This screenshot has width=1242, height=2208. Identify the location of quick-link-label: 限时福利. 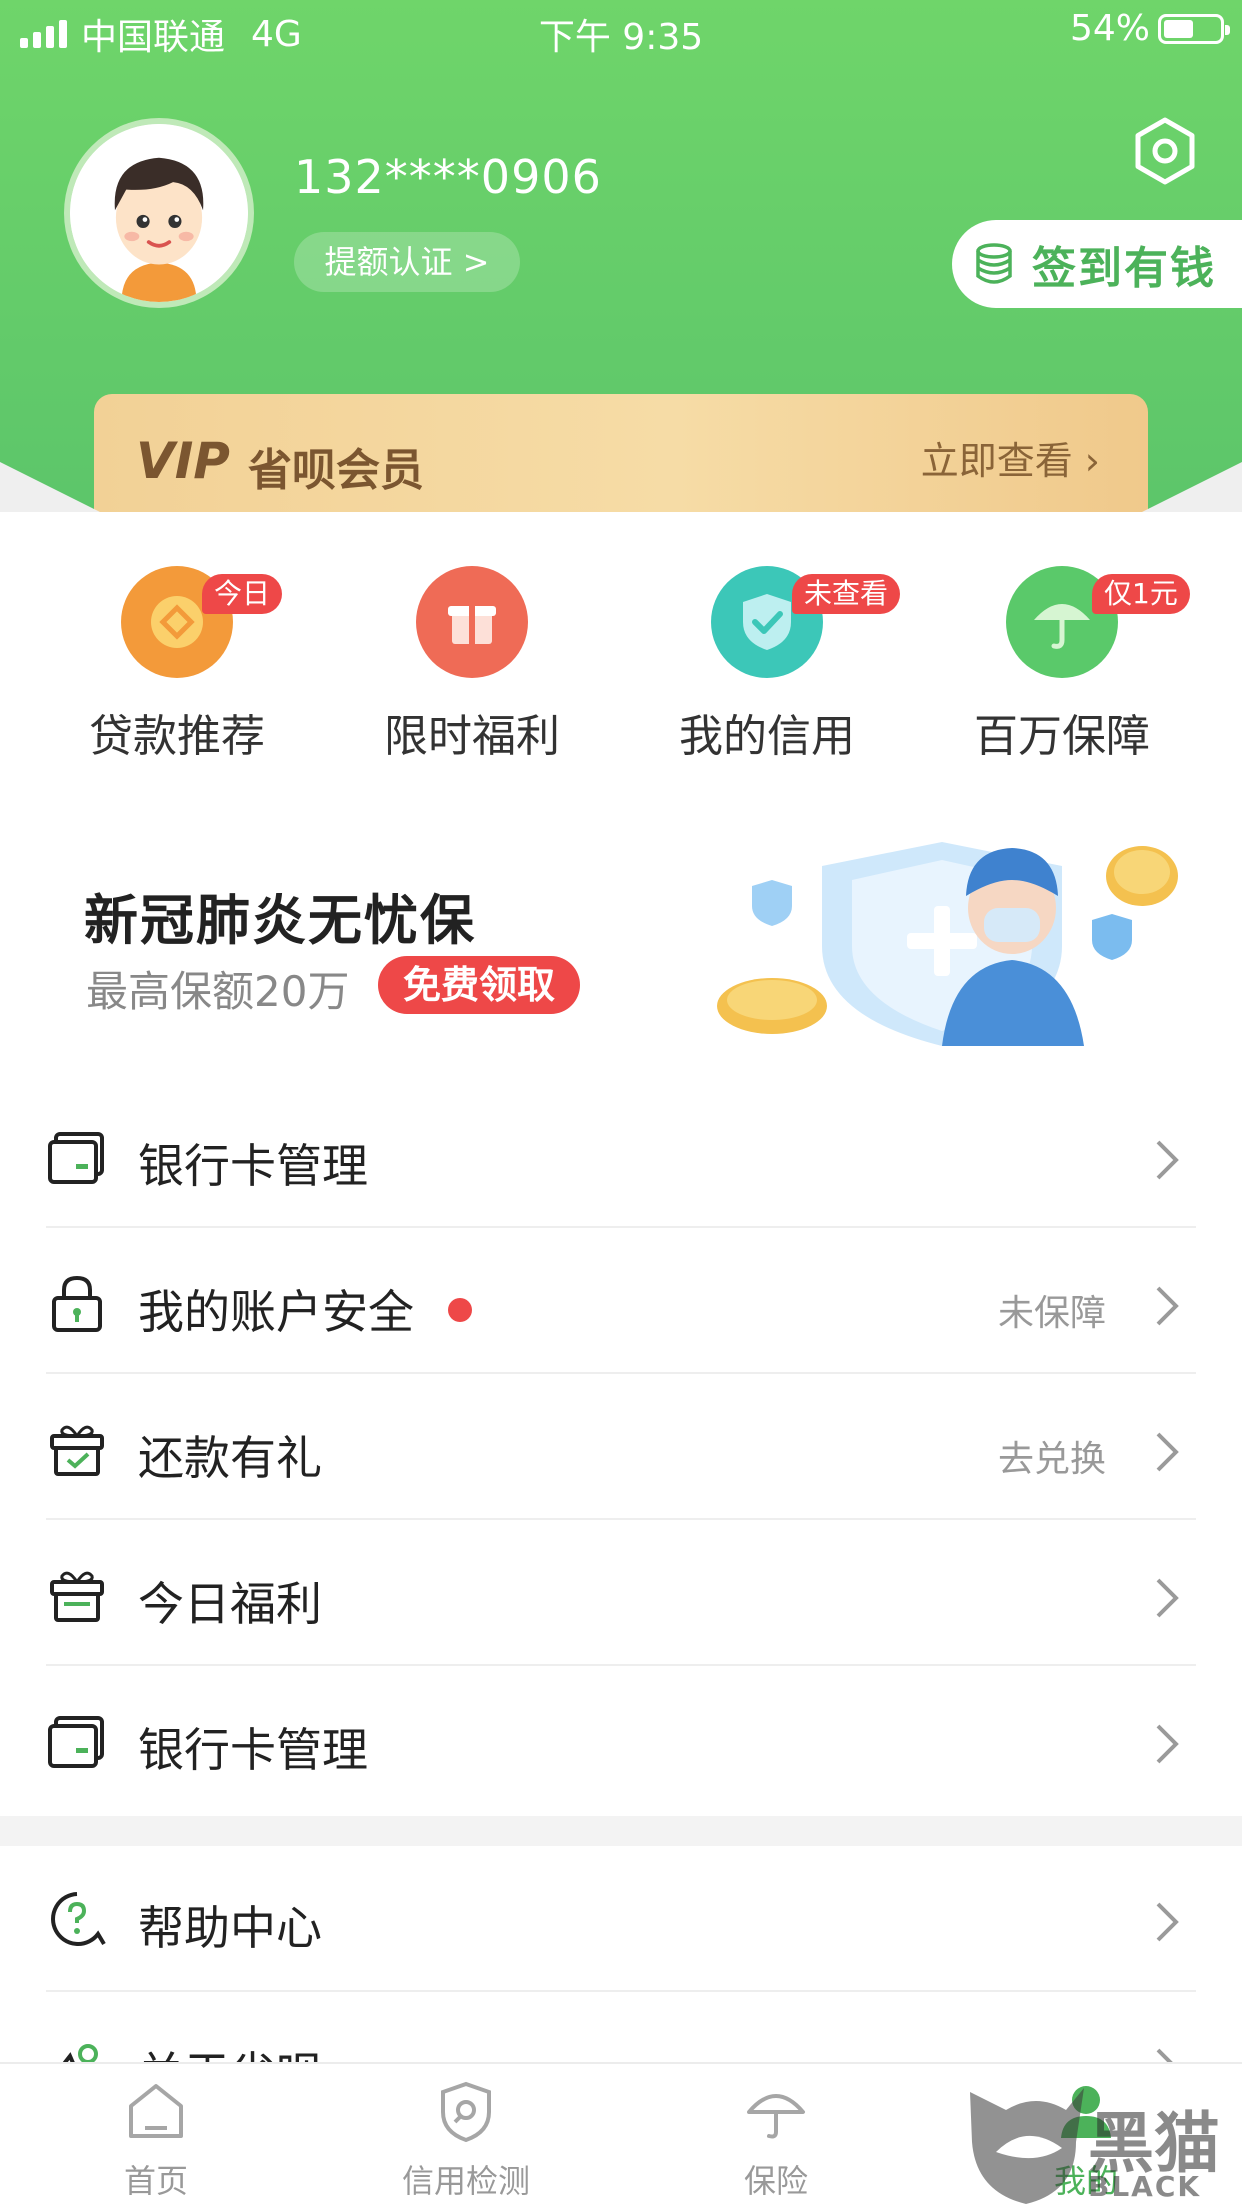
(472, 736).